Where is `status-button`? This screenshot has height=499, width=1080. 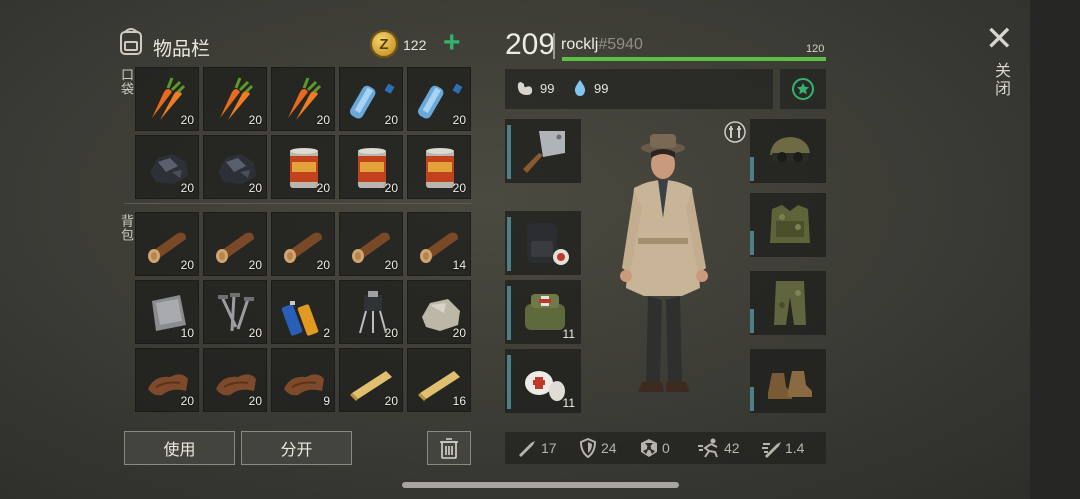
status-button is located at coordinates (803, 89).